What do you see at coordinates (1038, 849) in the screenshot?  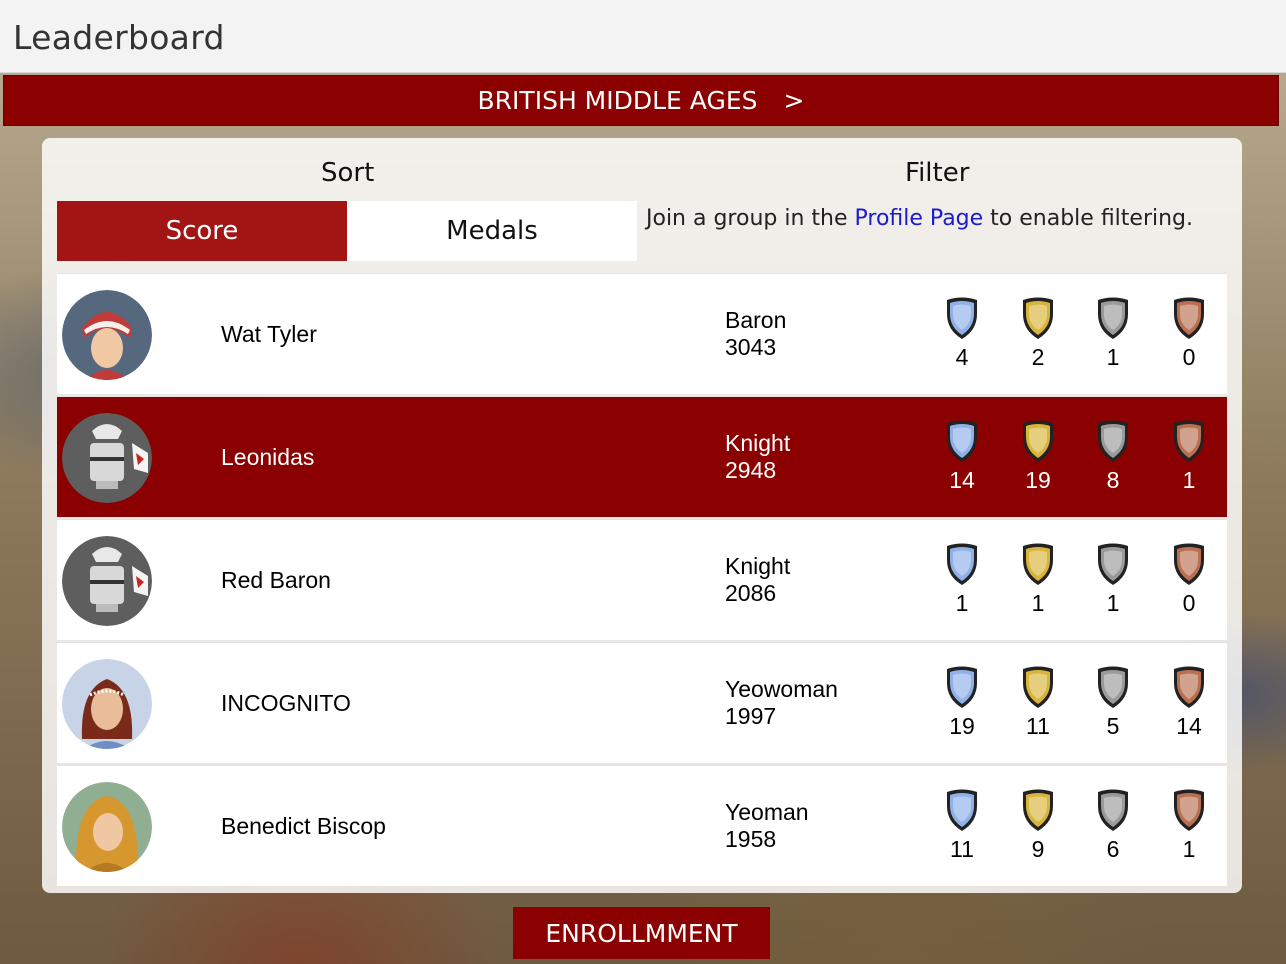 I see `medal-count-value: 9` at bounding box center [1038, 849].